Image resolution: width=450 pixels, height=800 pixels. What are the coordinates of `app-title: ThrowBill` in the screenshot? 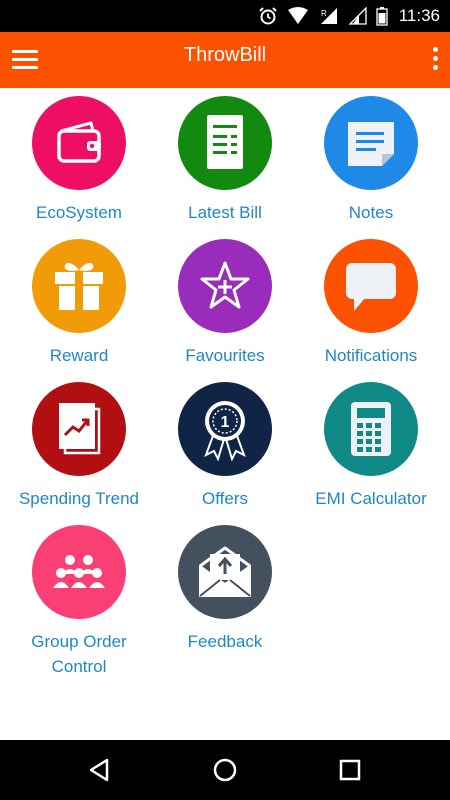 It's located at (225, 55).